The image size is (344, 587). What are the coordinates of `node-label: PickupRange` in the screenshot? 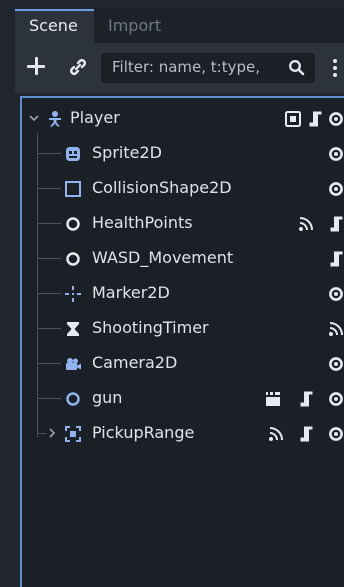 It's located at (143, 432).